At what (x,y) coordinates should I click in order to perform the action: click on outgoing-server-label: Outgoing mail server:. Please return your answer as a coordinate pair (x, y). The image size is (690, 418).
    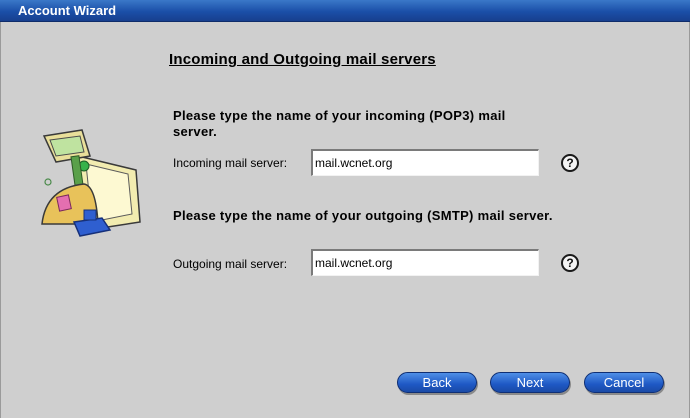
    Looking at the image, I should click on (230, 264).